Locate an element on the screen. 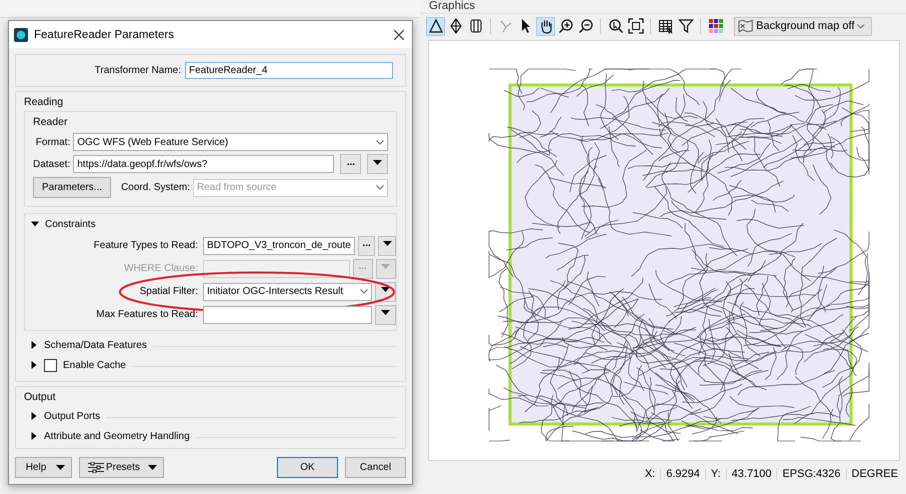 The width and height of the screenshot is (906, 494). field-label: Max Features to Read: is located at coordinates (147, 314).